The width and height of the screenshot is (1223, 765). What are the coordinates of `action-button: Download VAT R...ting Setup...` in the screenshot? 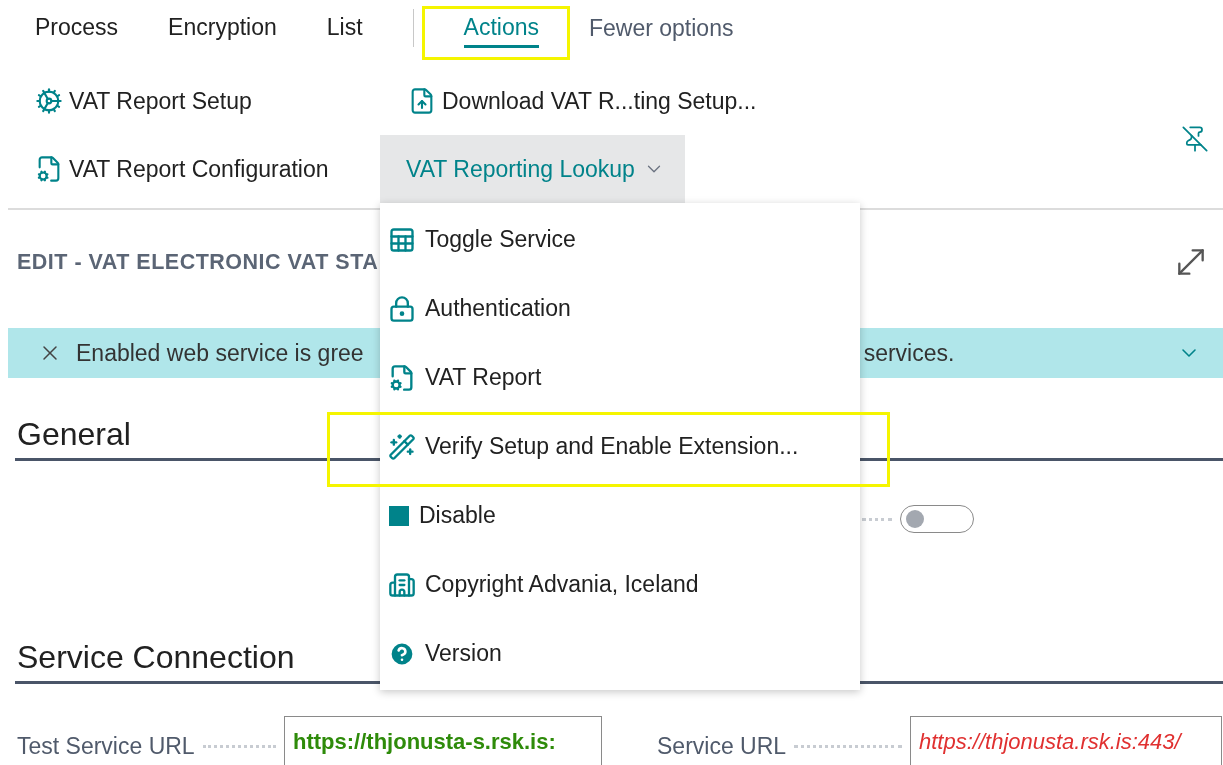 It's located at (568, 101).